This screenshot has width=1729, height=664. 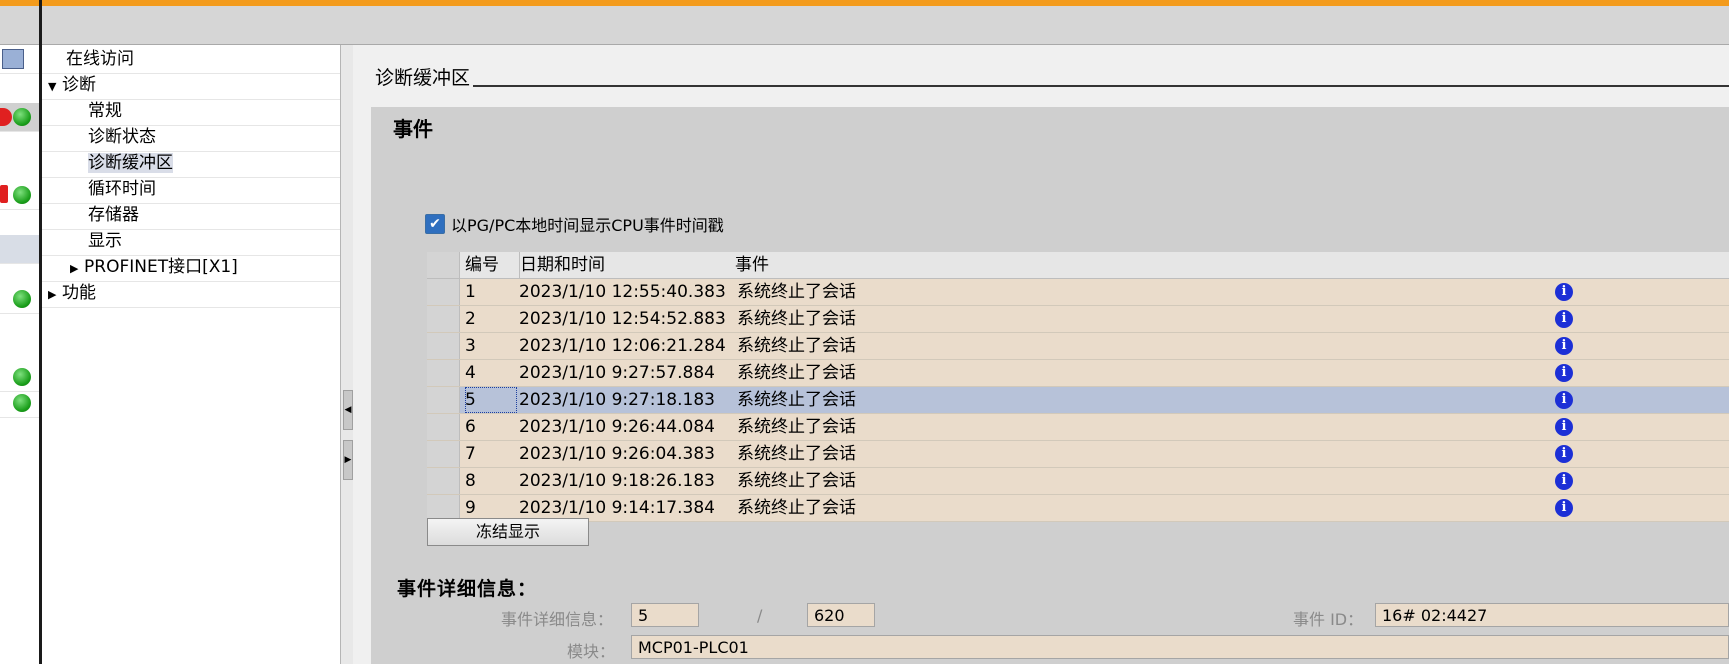 What do you see at coordinates (470, 346) in the screenshot?
I see `cell-no: 3` at bounding box center [470, 346].